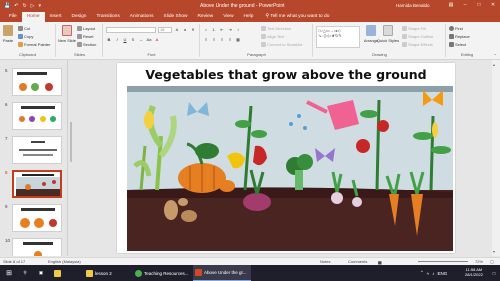 The height and width of the screenshot is (281, 500). What do you see at coordinates (222, 29) in the screenshot?
I see `decrease-indent-icon: ⇤` at bounding box center [222, 29].